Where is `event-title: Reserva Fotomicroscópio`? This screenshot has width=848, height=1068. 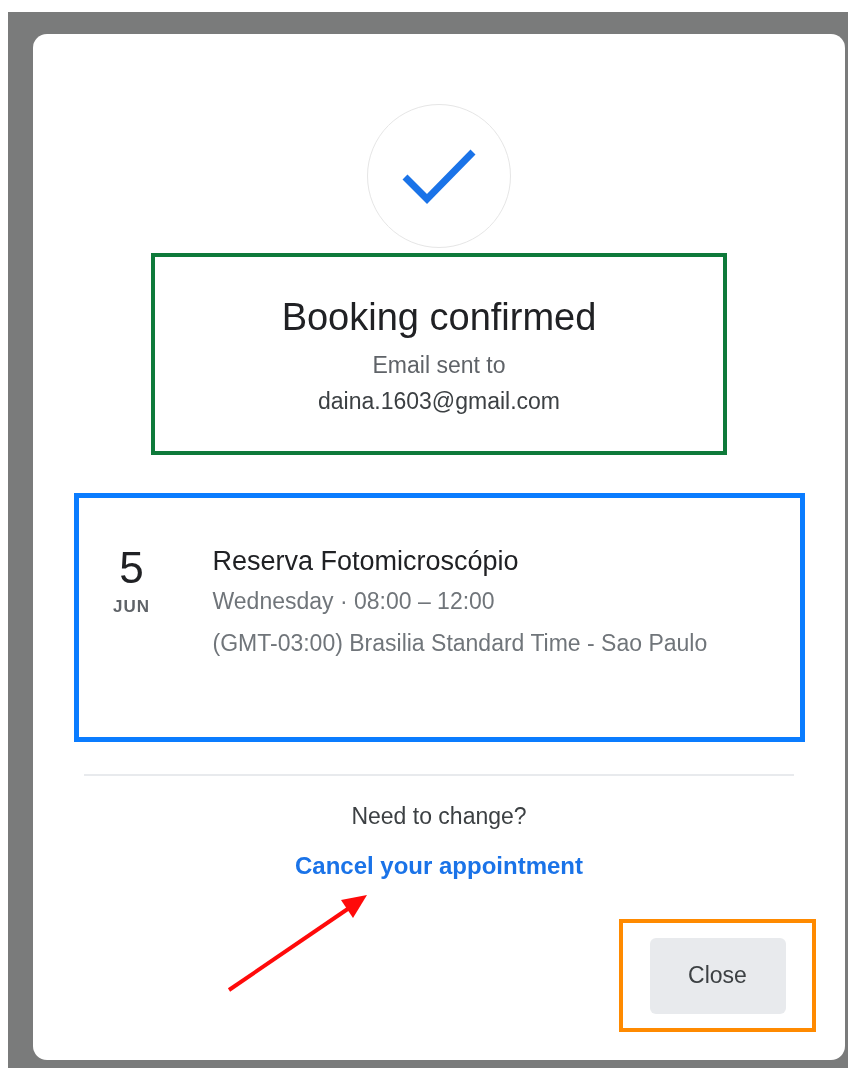
event-title: Reserva Fotomicroscópio is located at coordinates (366, 561).